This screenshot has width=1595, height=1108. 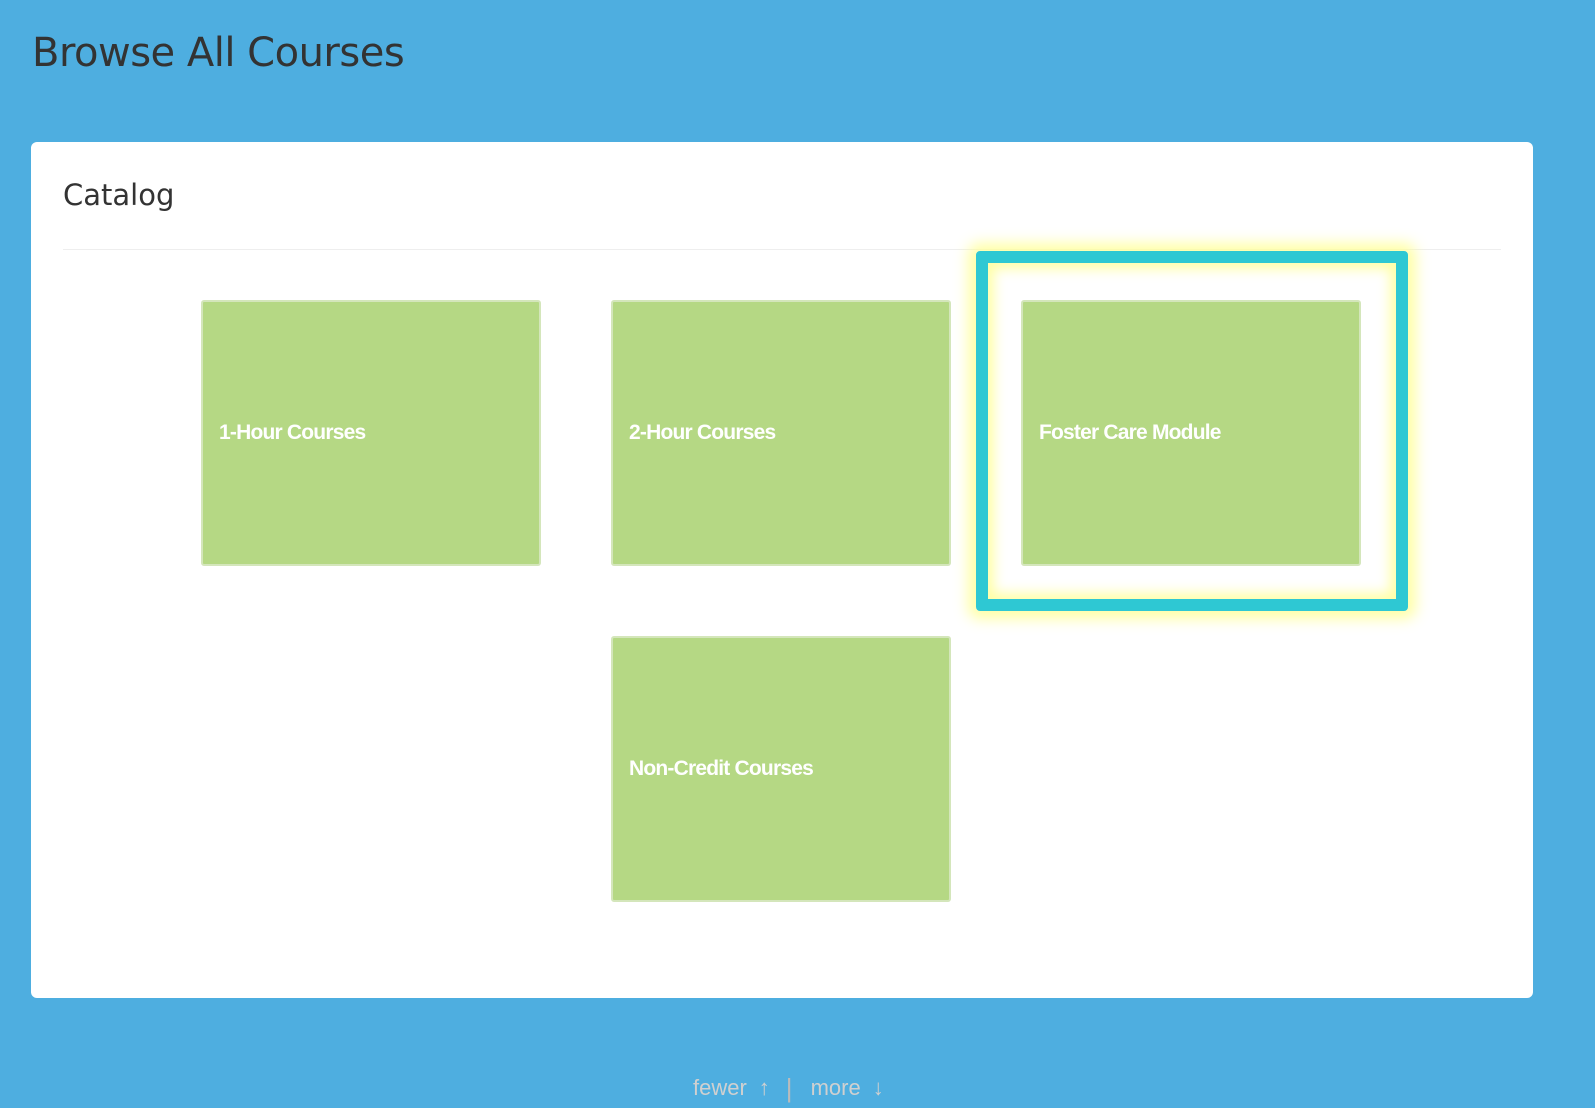 I want to click on course-tile-label: 2-Hour Courses, so click(x=702, y=432).